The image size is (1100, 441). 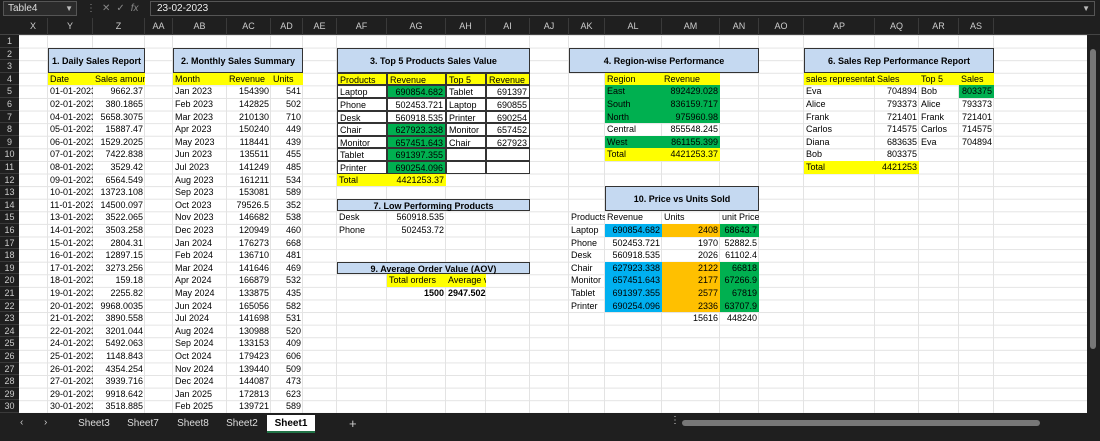 I want to click on cell: 21-01-2023, so click(x=70, y=318).